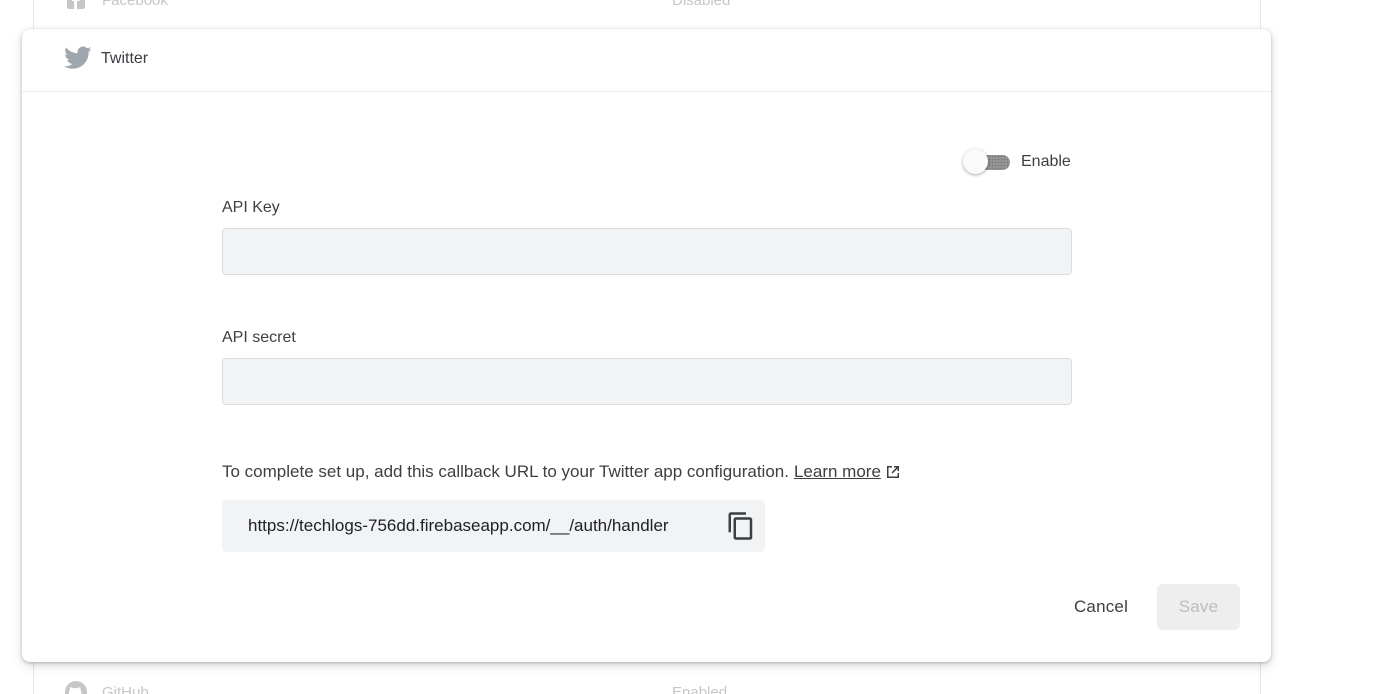  What do you see at coordinates (837, 472) in the screenshot?
I see `learn-more-link: Learn more` at bounding box center [837, 472].